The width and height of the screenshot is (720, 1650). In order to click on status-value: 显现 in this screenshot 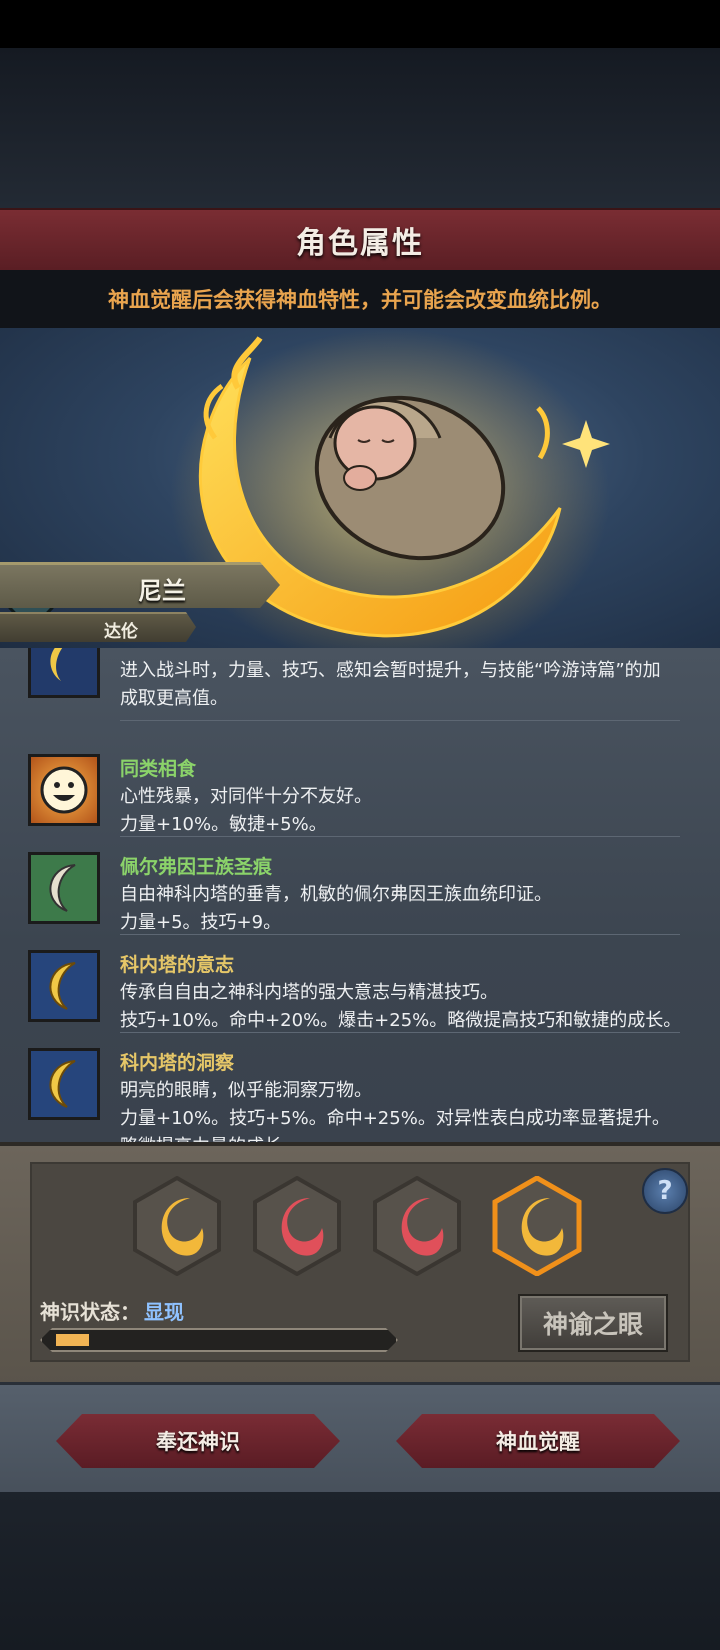, I will do `click(164, 1312)`.